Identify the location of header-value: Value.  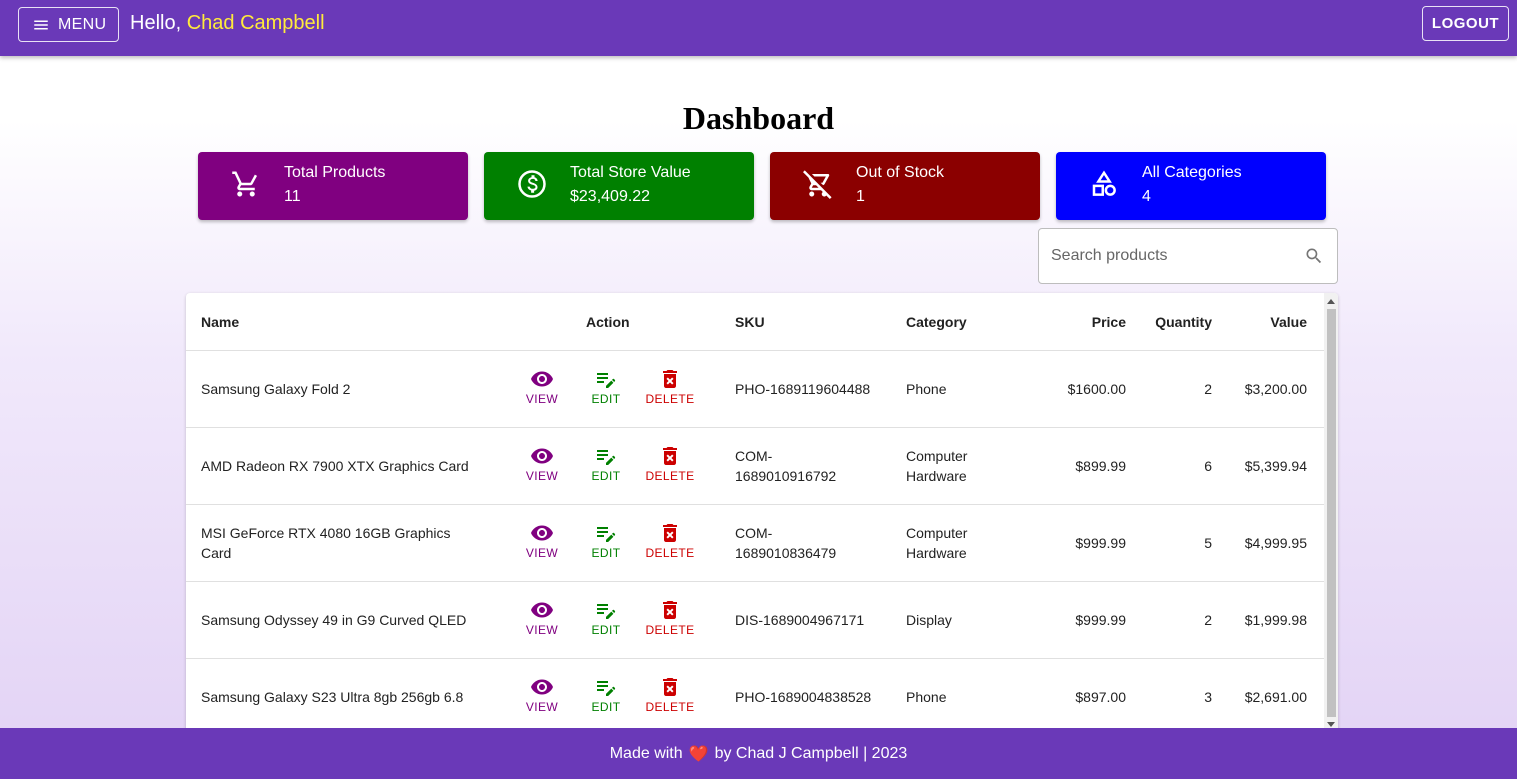
(1257, 322).